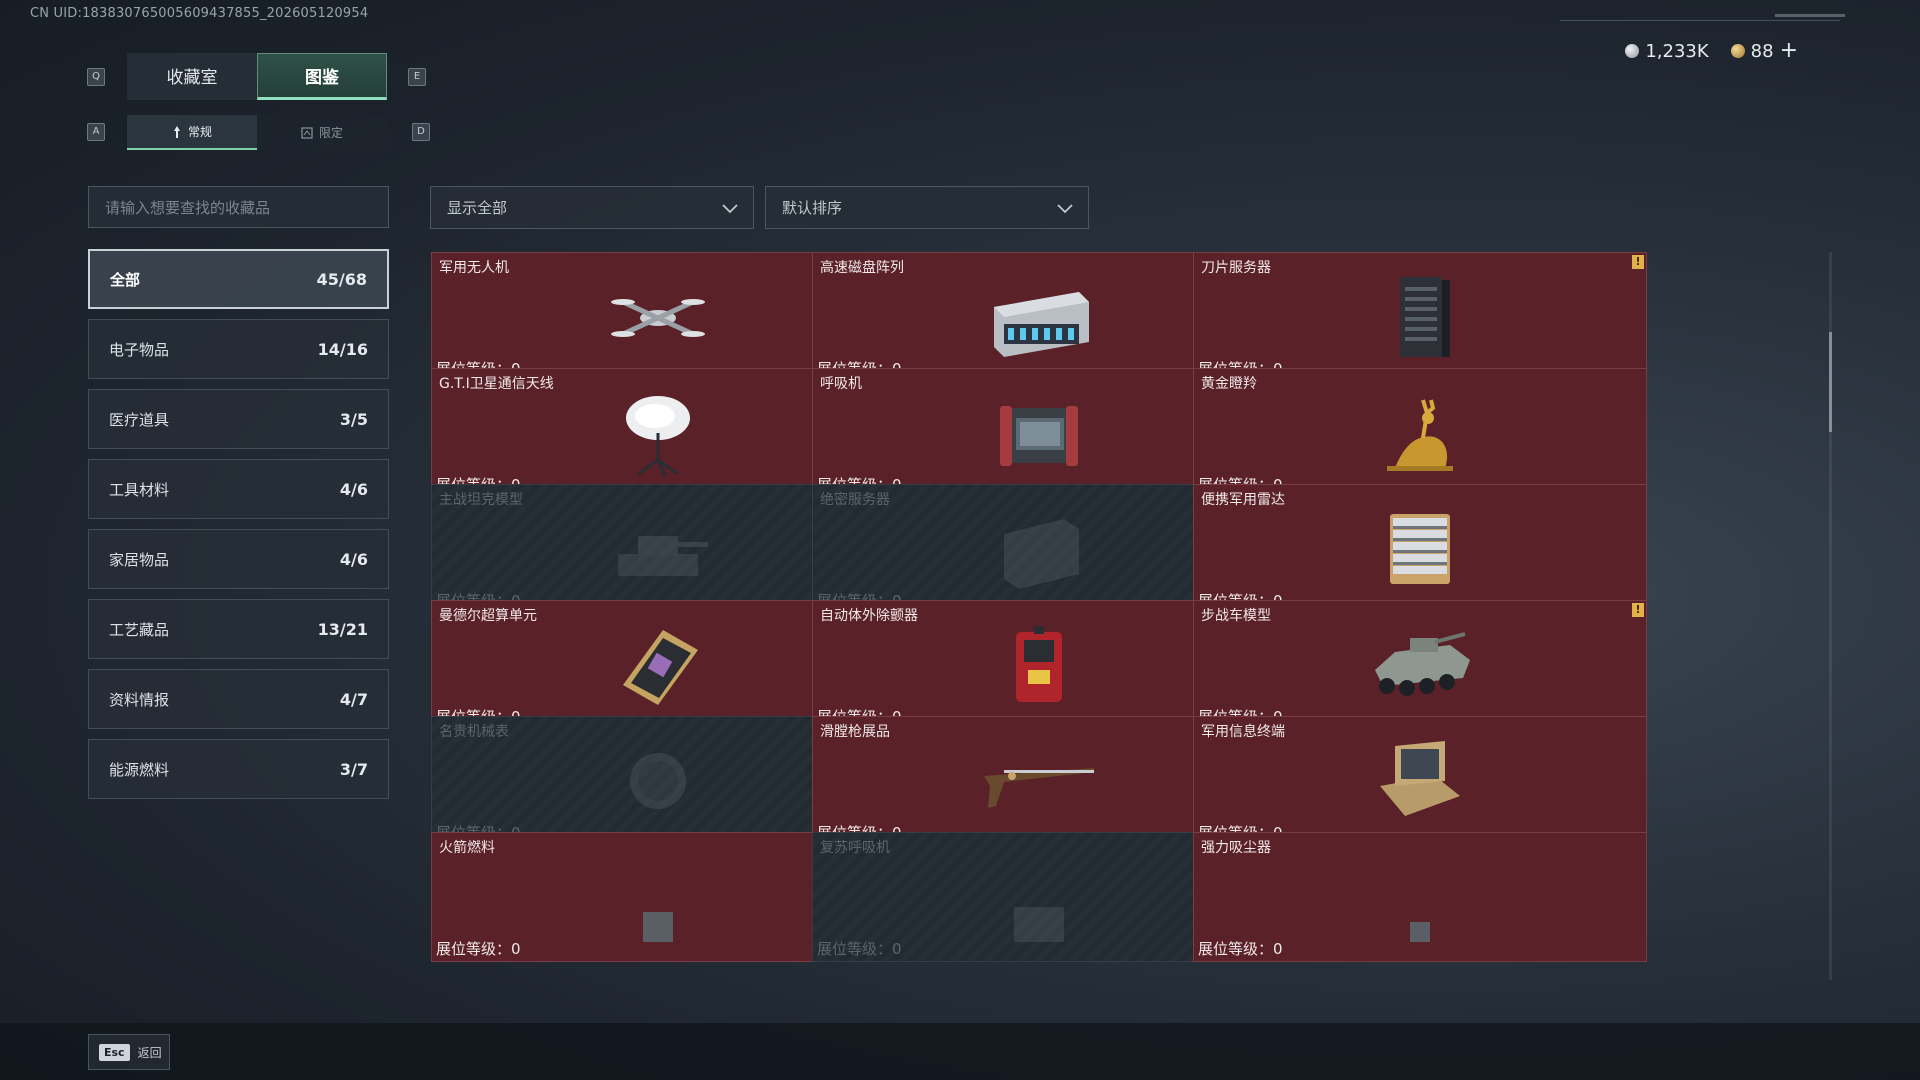 This screenshot has height=1080, width=1920. Describe the element at coordinates (421, 132) in the screenshot. I see `key-hint-d: D` at that location.